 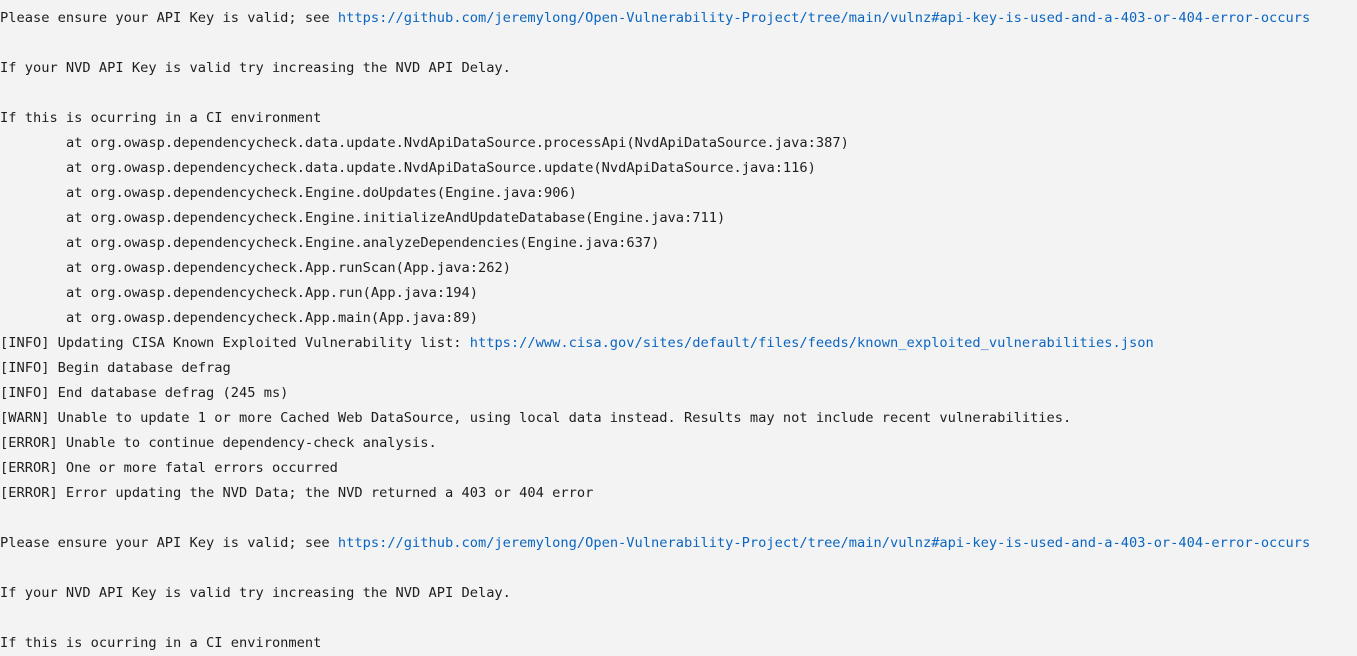 I want to click on log-line: [INFO] Begin database defrag, so click(x=115, y=368).